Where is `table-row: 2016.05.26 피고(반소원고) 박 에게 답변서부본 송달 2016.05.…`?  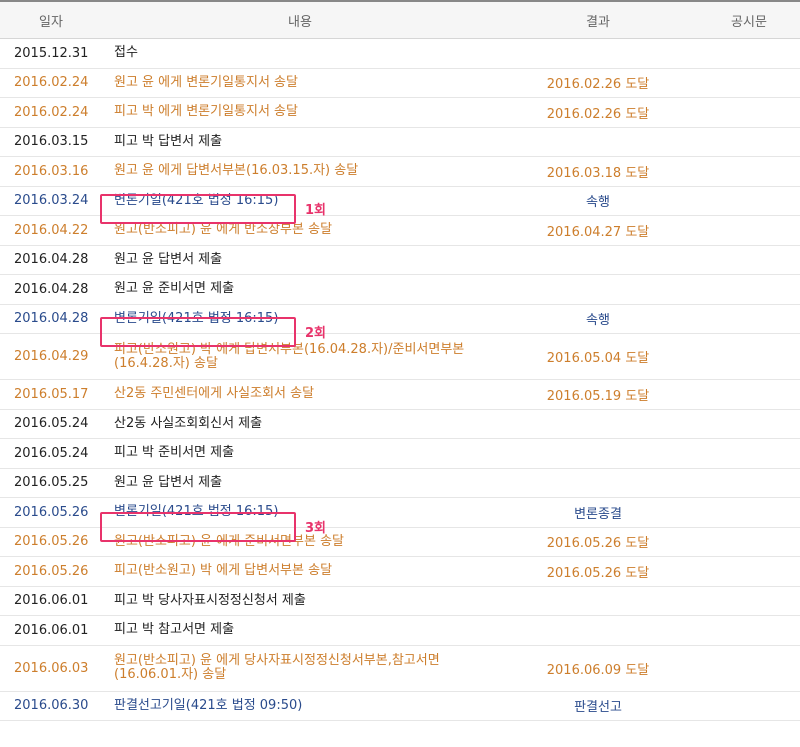
table-row: 2016.05.26 피고(반소원고) 박 에게 답변서부본 송달 2016.05.… is located at coordinates (400, 571).